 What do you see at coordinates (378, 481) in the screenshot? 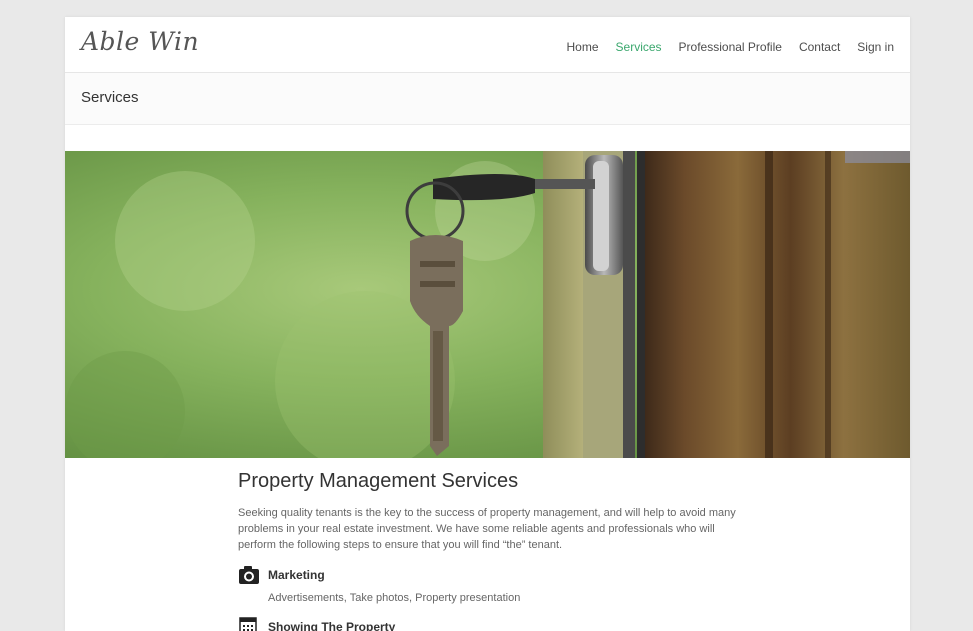
I see `section-heading: Property Management Services` at bounding box center [378, 481].